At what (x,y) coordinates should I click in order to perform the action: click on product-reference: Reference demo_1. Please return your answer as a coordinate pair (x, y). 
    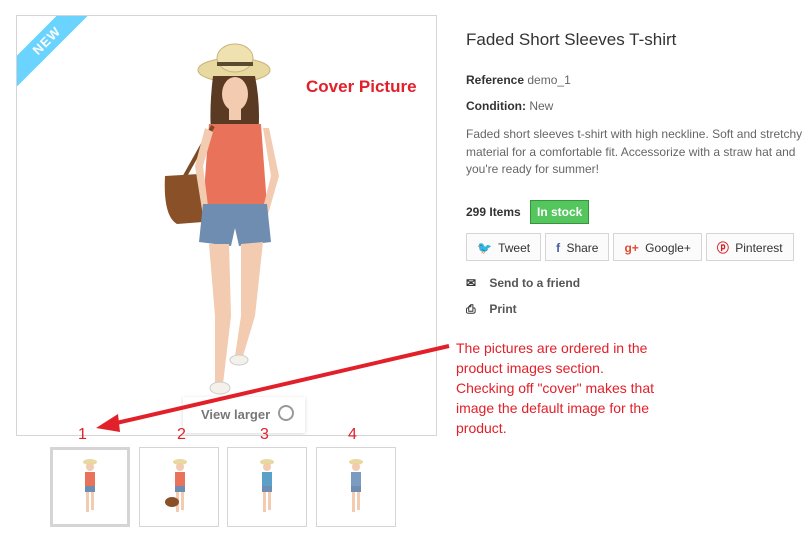
    Looking at the image, I should click on (518, 80).